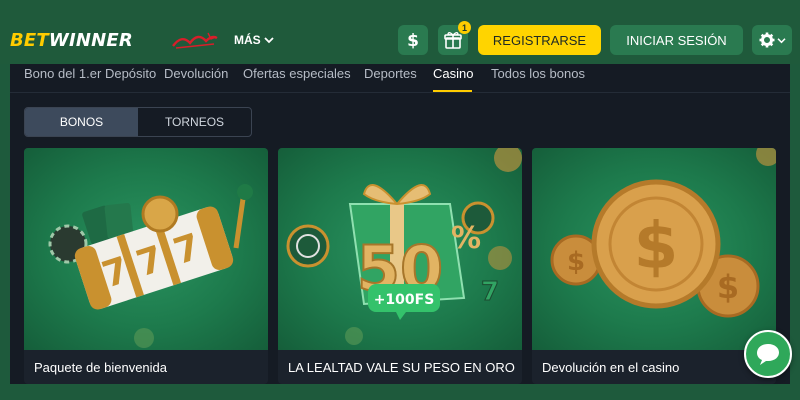  I want to click on promo-mark-icon, so click(195, 40).